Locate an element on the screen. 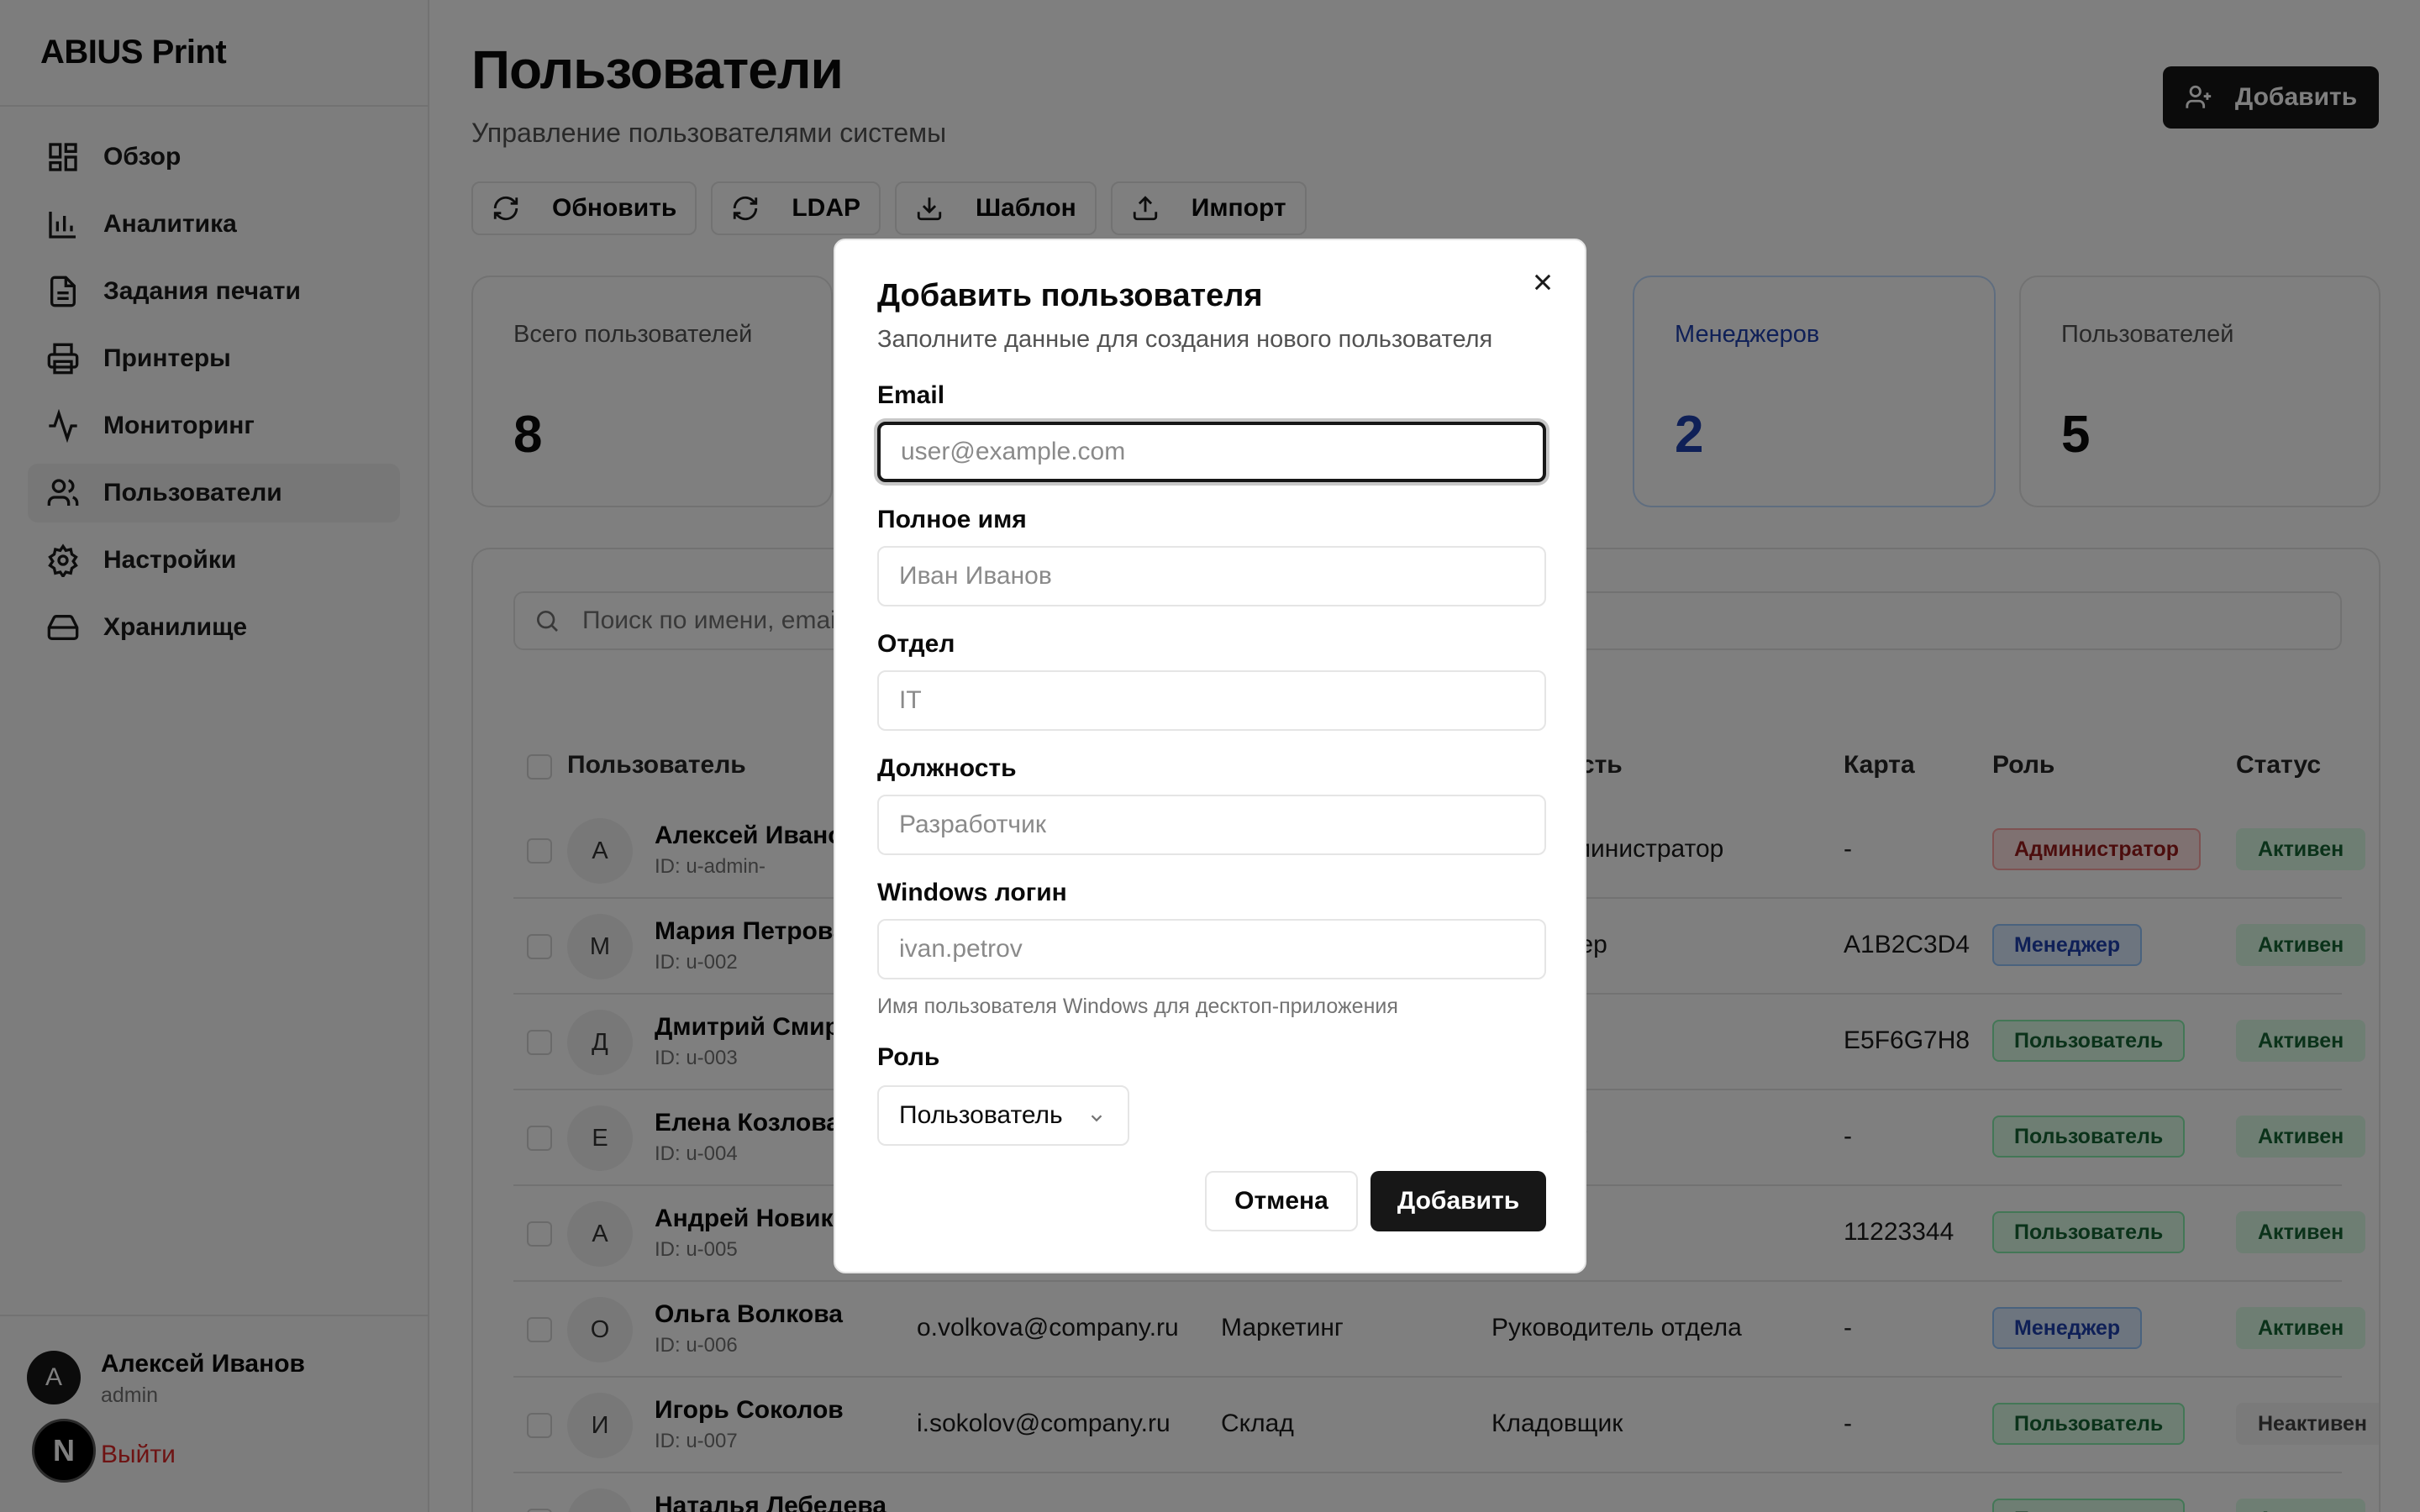 Image resolution: width=2420 pixels, height=1512 pixels. role-select: Пользователь is located at coordinates (1003, 1115).